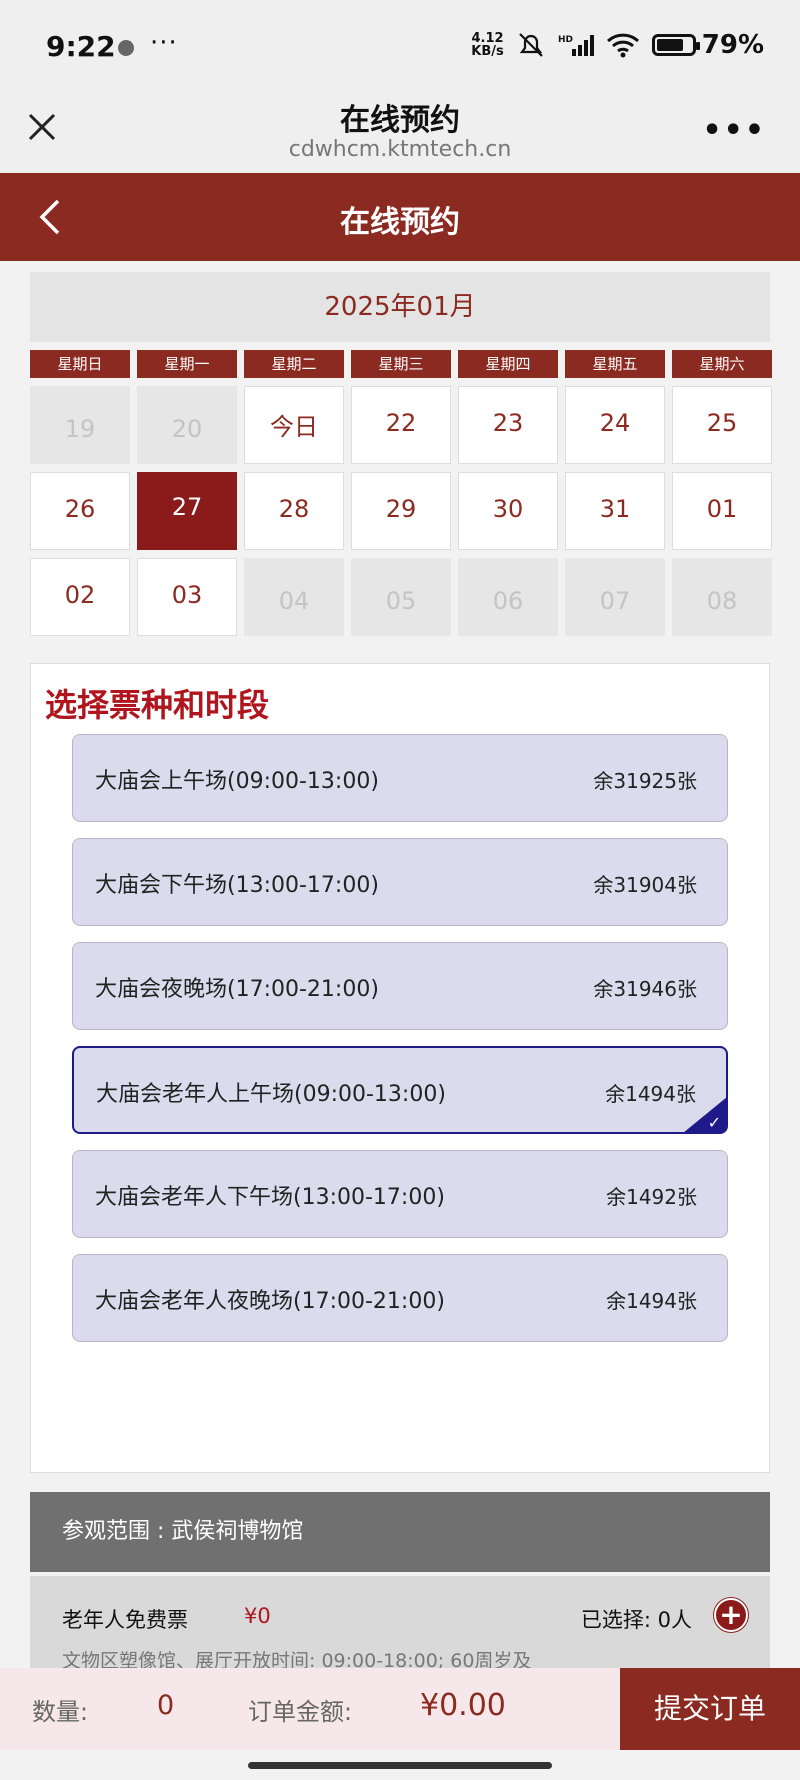  Describe the element at coordinates (615, 597) in the screenshot. I see `calendar-day: 07` at that location.